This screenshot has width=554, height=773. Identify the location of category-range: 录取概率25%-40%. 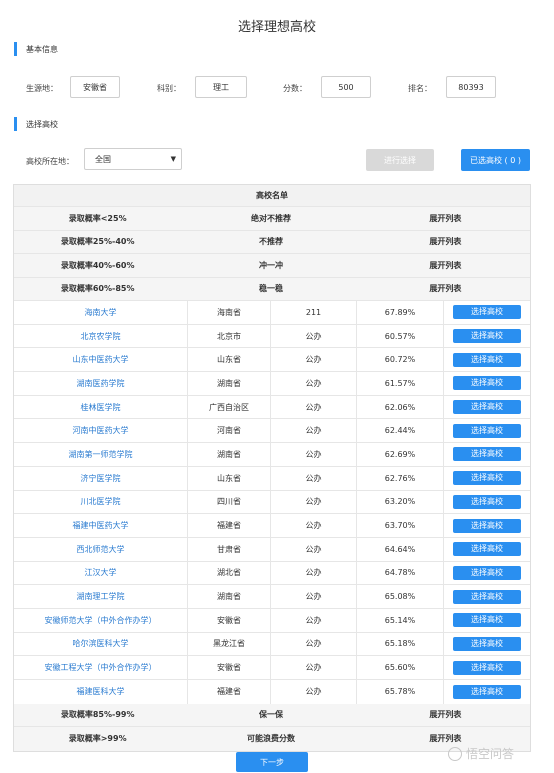
(97, 242).